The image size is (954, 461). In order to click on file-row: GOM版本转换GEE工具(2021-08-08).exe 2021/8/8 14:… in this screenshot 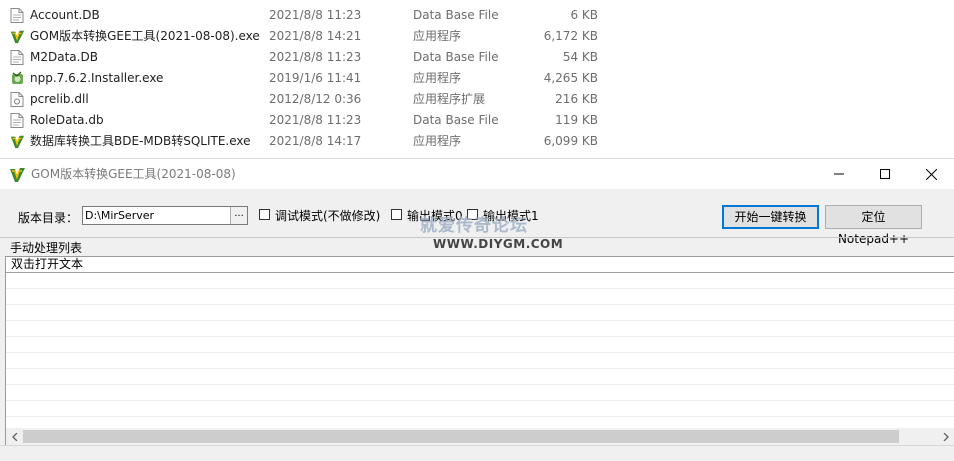, I will do `click(477, 36)`.